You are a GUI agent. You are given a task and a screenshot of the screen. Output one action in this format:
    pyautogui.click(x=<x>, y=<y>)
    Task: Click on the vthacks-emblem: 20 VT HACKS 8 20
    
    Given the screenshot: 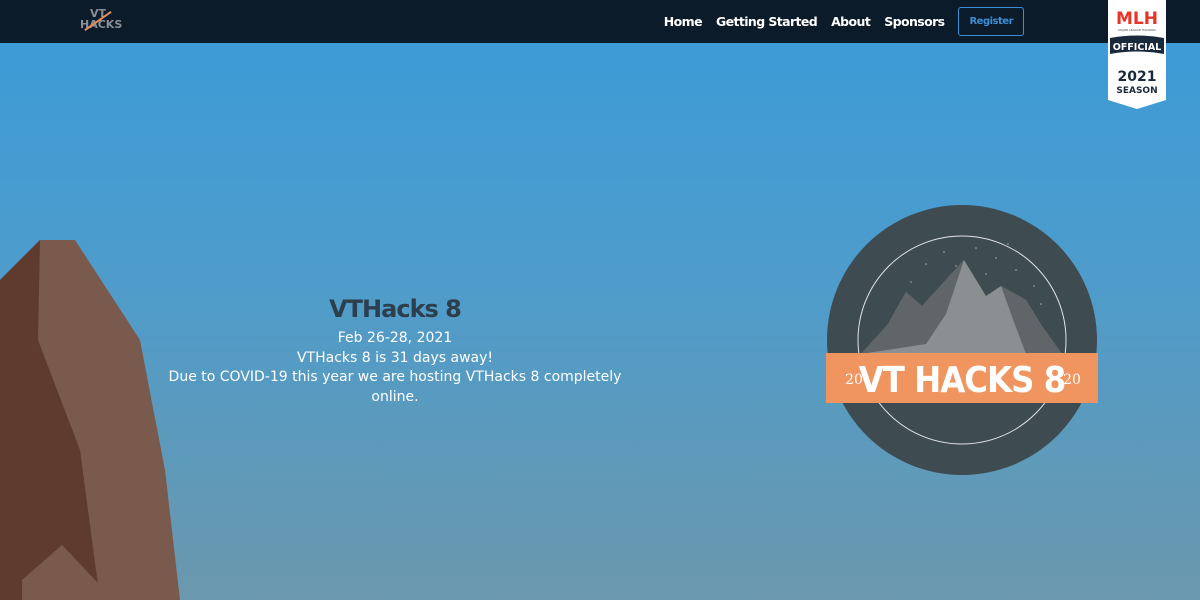 What is the action you would take?
    pyautogui.click(x=962, y=340)
    